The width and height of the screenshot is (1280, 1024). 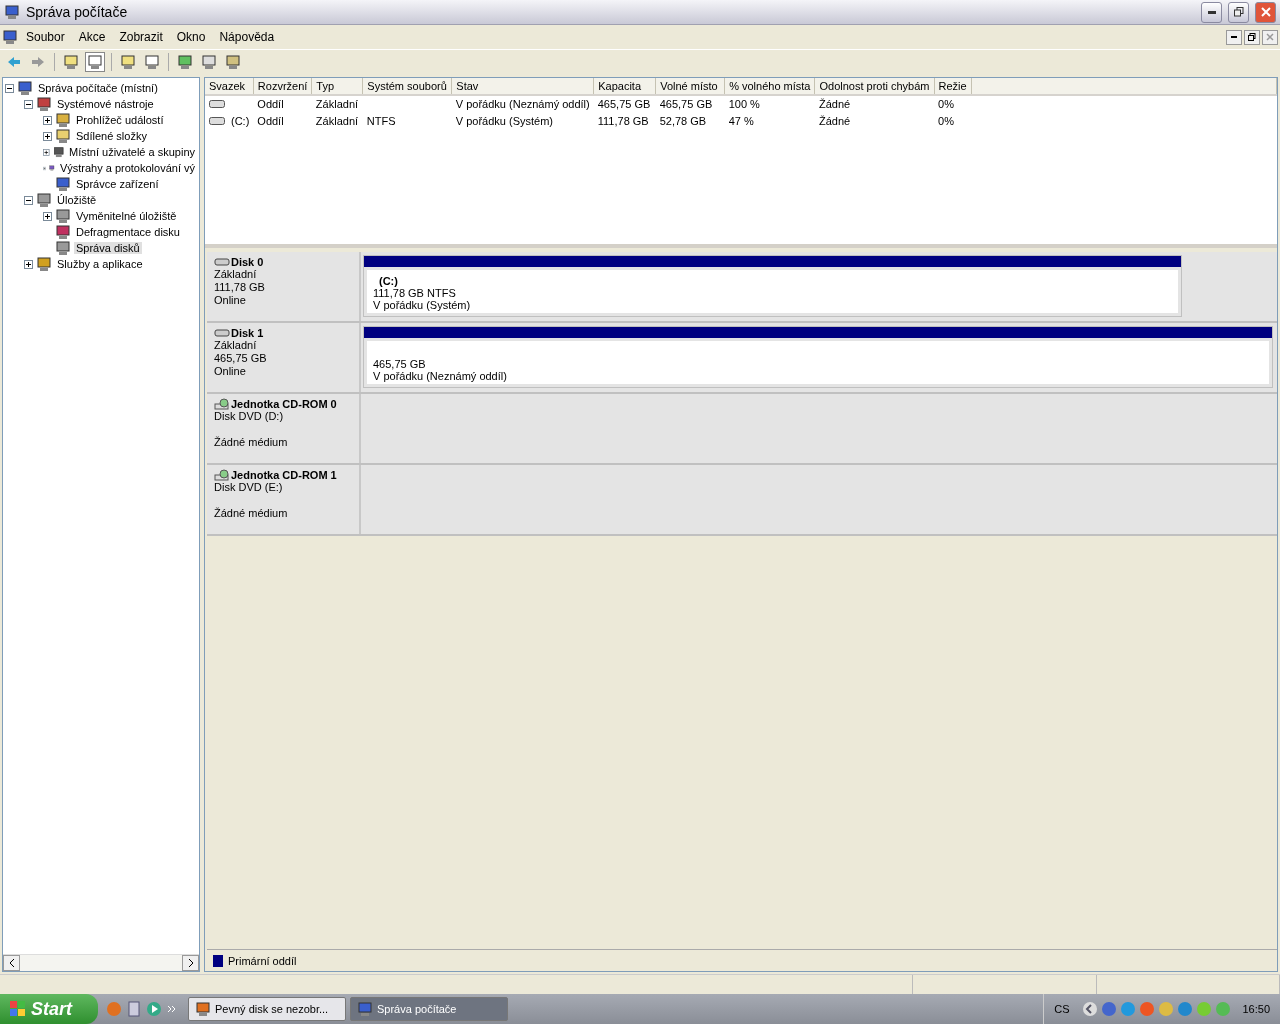 I want to click on table-cell: 111,78 GB, so click(x=623, y=120).